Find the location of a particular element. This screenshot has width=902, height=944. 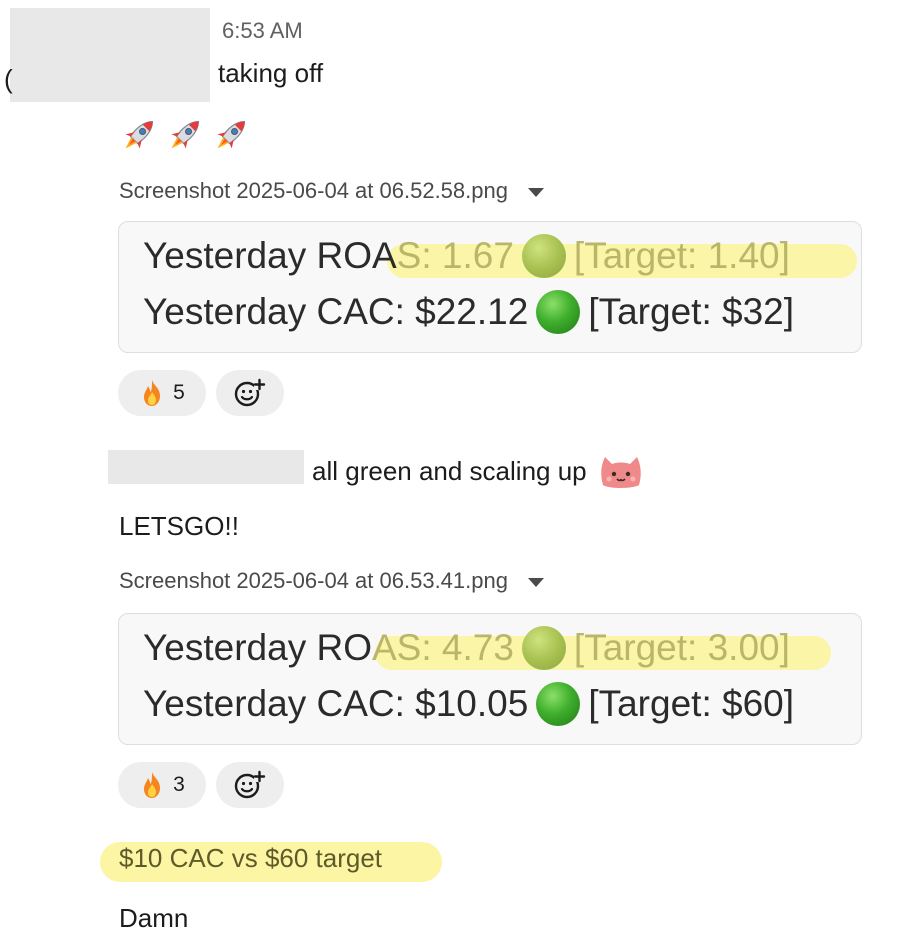

roas-line: Yesterday RO AS: 4.73 [Target: 3.00] is located at coordinates (466, 648).